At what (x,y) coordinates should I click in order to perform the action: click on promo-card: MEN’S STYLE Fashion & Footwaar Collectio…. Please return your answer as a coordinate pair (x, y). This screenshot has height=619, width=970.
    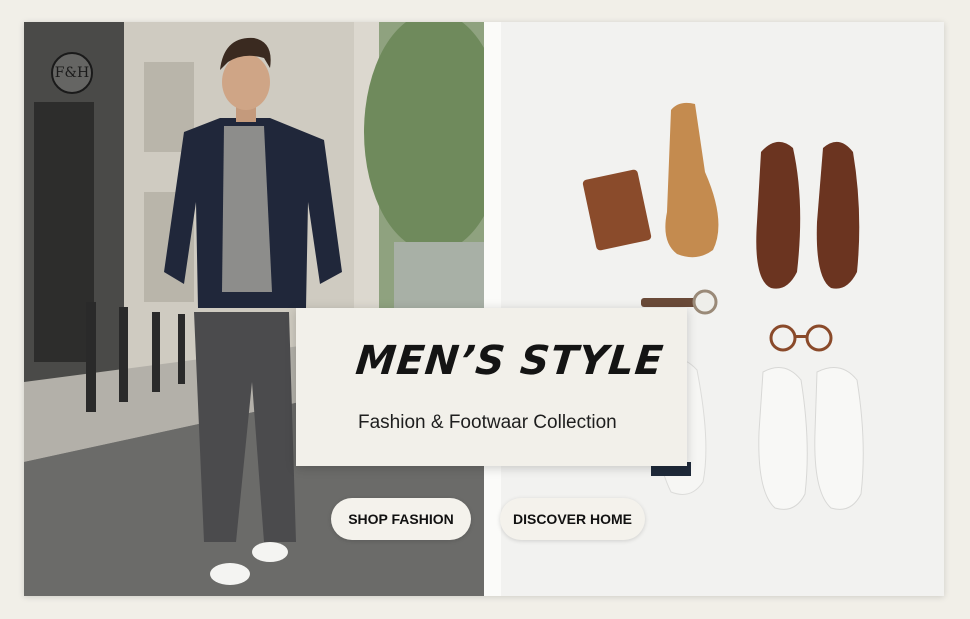
    Looking at the image, I should click on (491, 387).